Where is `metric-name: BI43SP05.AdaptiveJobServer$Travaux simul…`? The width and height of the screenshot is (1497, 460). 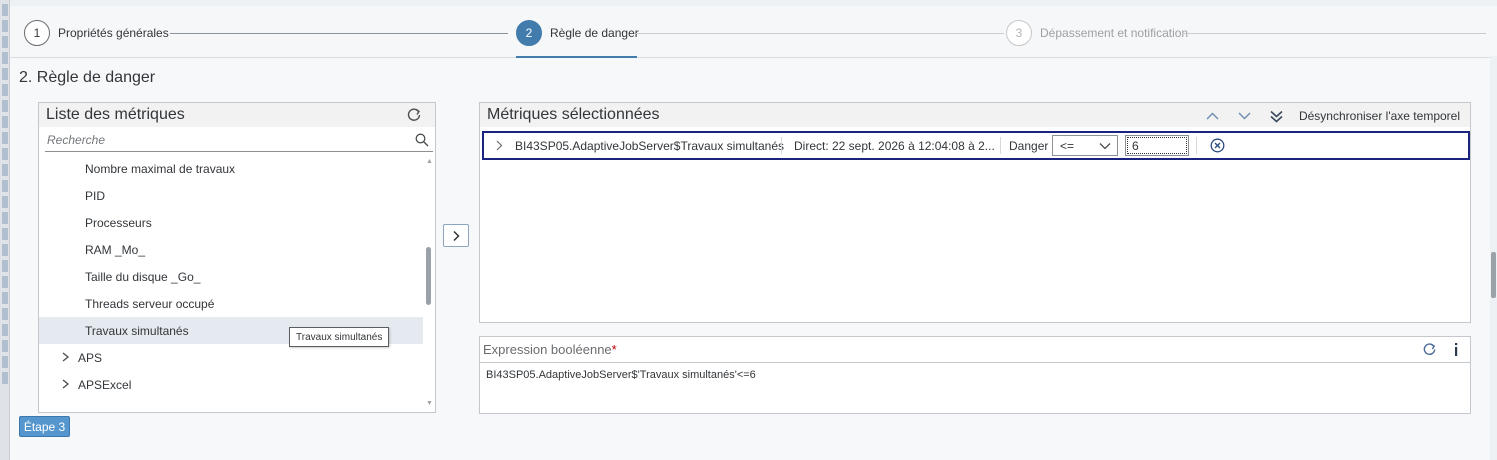
metric-name: BI43SP05.AdaptiveJobServer$Travaux simul… is located at coordinates (650, 145).